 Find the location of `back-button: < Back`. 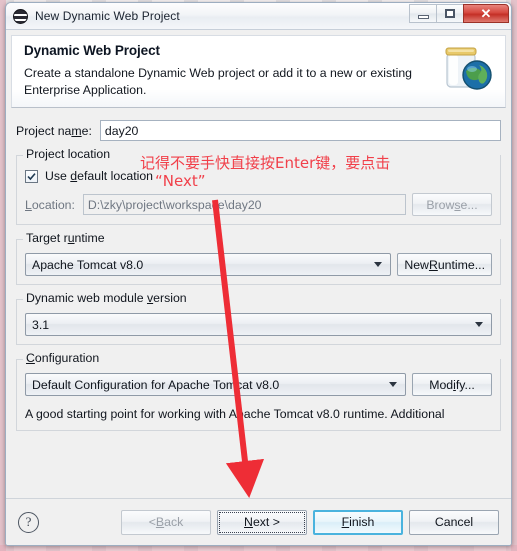

back-button: < Back is located at coordinates (166, 522).